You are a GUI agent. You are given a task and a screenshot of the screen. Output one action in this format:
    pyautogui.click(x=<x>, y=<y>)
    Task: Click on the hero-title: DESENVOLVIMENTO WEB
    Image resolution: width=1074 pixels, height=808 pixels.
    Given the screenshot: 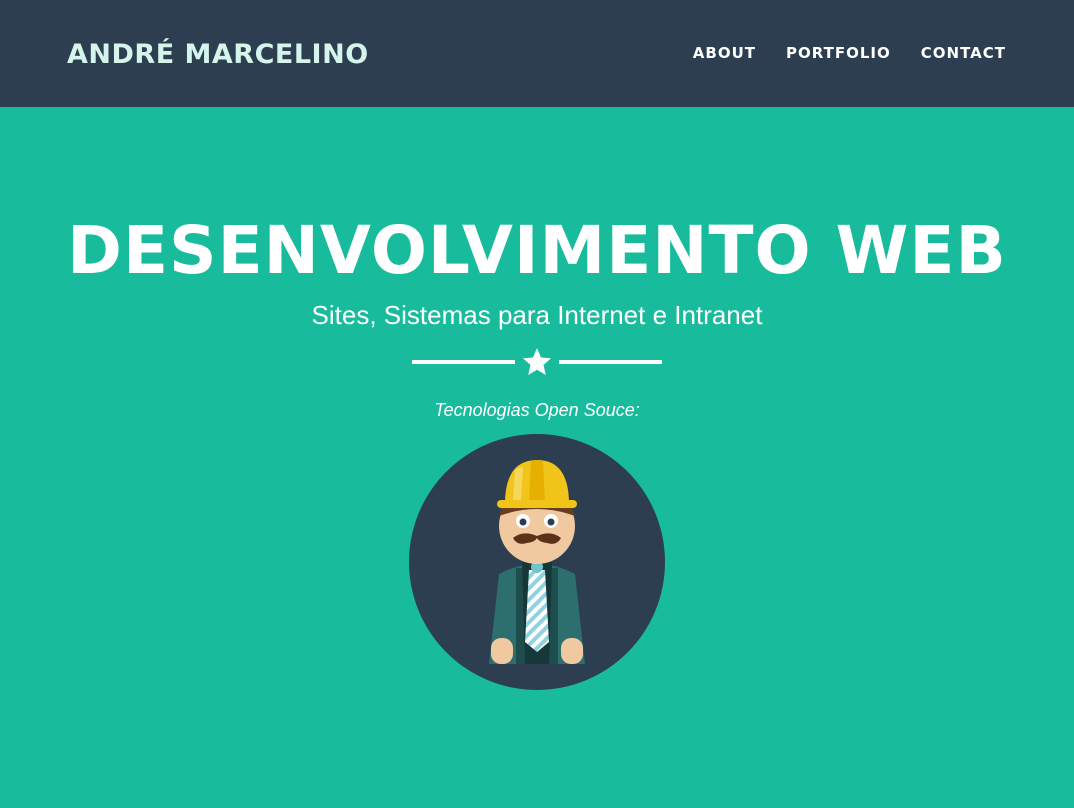 What is the action you would take?
    pyautogui.click(x=537, y=250)
    